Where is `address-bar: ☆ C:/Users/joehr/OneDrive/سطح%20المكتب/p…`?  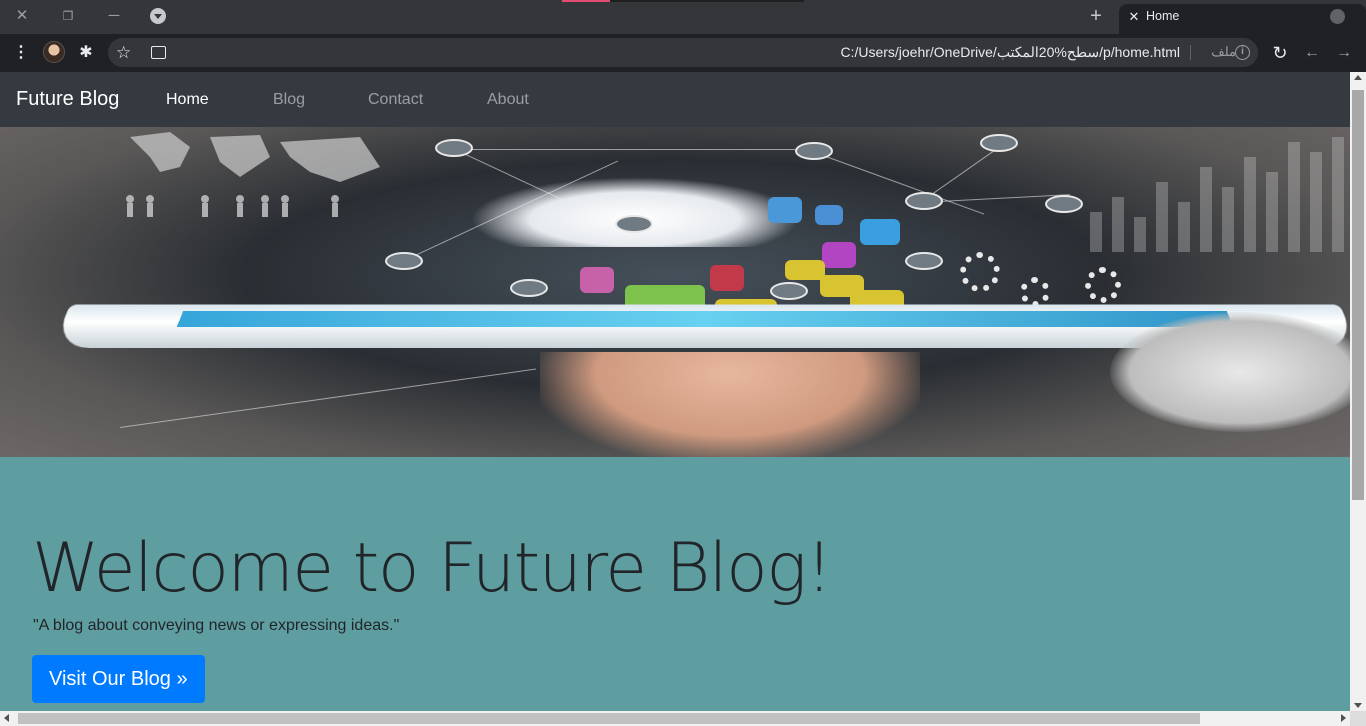 address-bar: ☆ C:/Users/joehr/OneDrive/سطح%20المكتب/p… is located at coordinates (683, 52).